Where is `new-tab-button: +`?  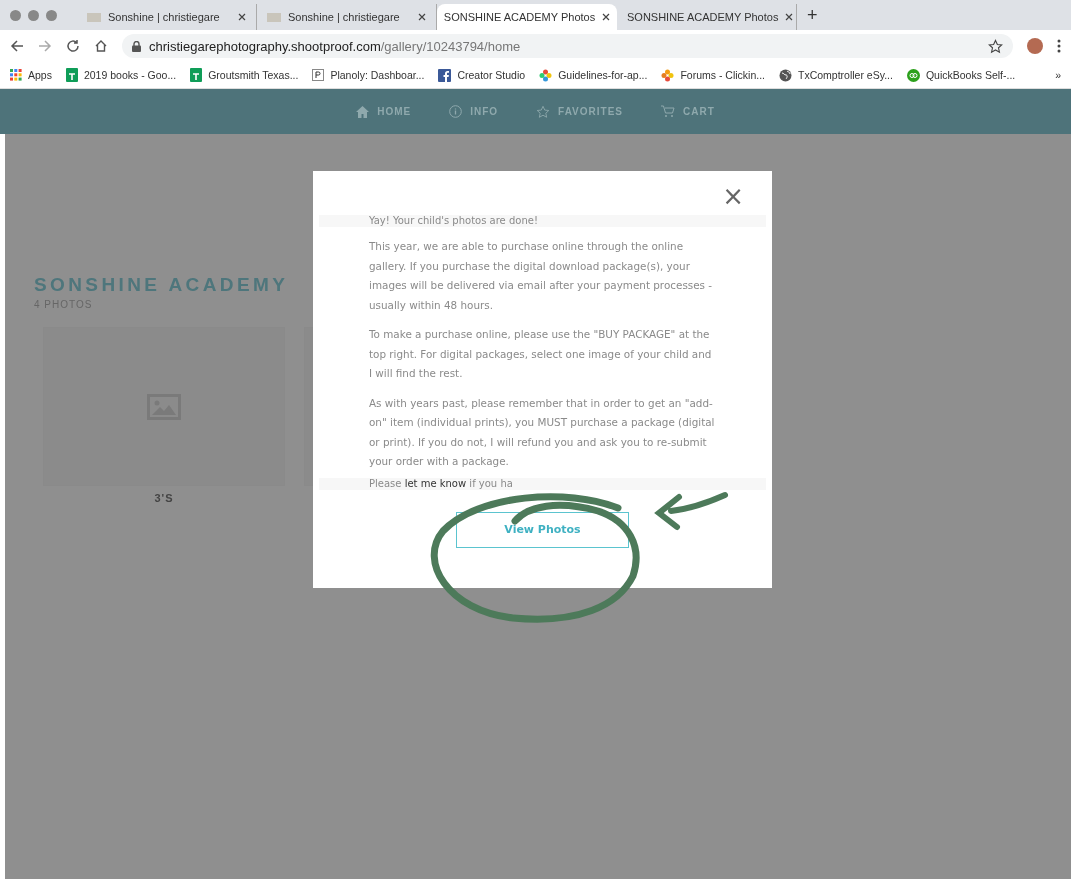
new-tab-button: + is located at coordinates (812, 15).